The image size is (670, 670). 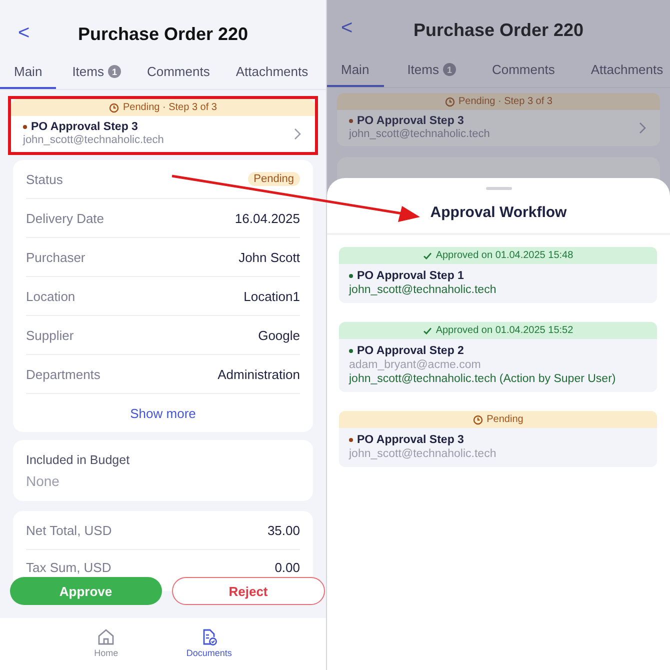 What do you see at coordinates (63, 374) in the screenshot?
I see `field-label: Departments` at bounding box center [63, 374].